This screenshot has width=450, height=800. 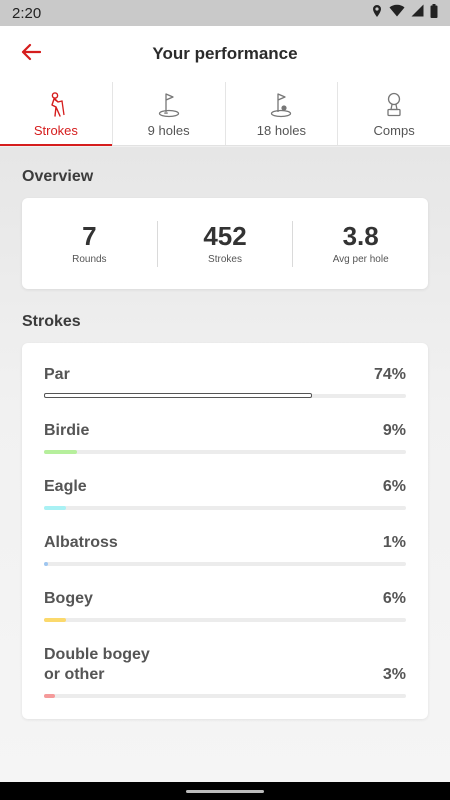 What do you see at coordinates (89, 236) in the screenshot?
I see `stat-value: 7` at bounding box center [89, 236].